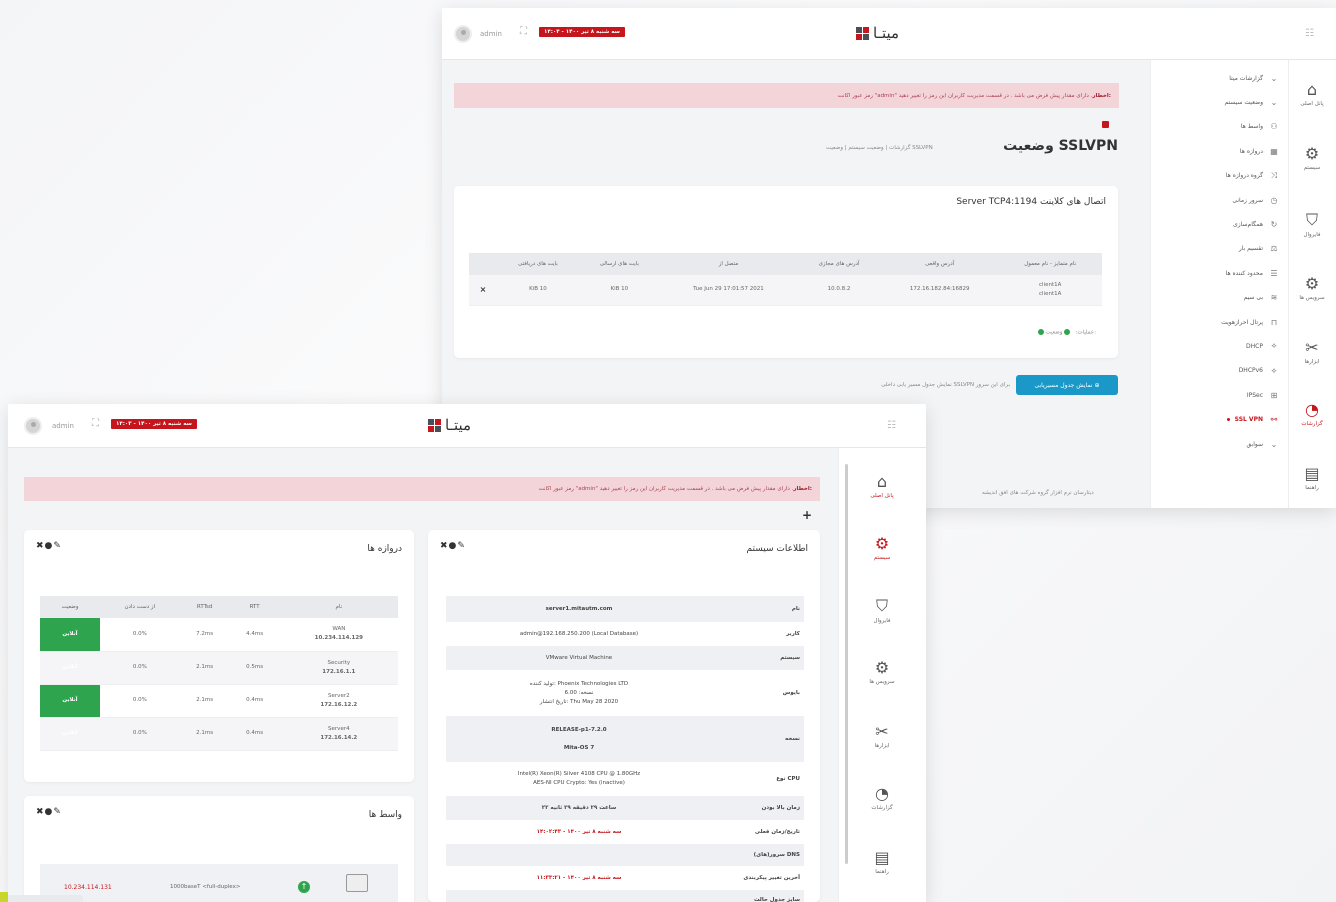  Describe the element at coordinates (1274, 249) in the screenshot. I see `balance-icon: ⚖` at that location.